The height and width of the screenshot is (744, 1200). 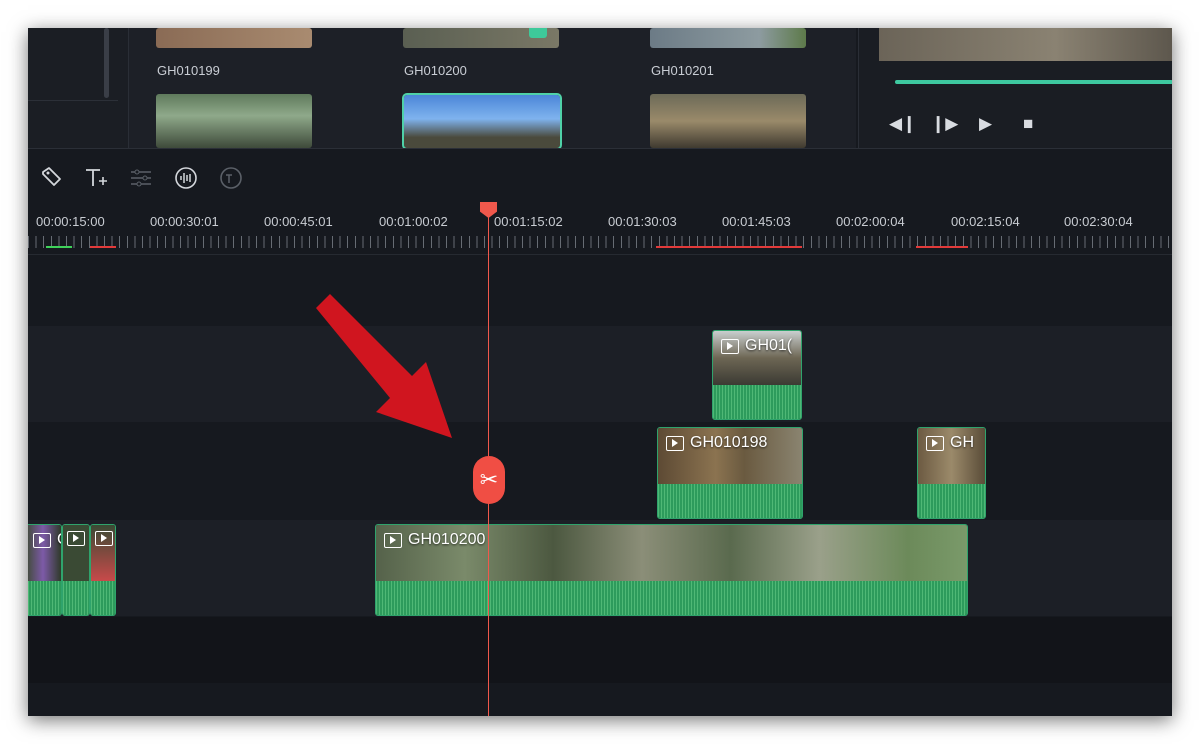 I want to click on track-main: GI GH010200, so click(x=600, y=568).